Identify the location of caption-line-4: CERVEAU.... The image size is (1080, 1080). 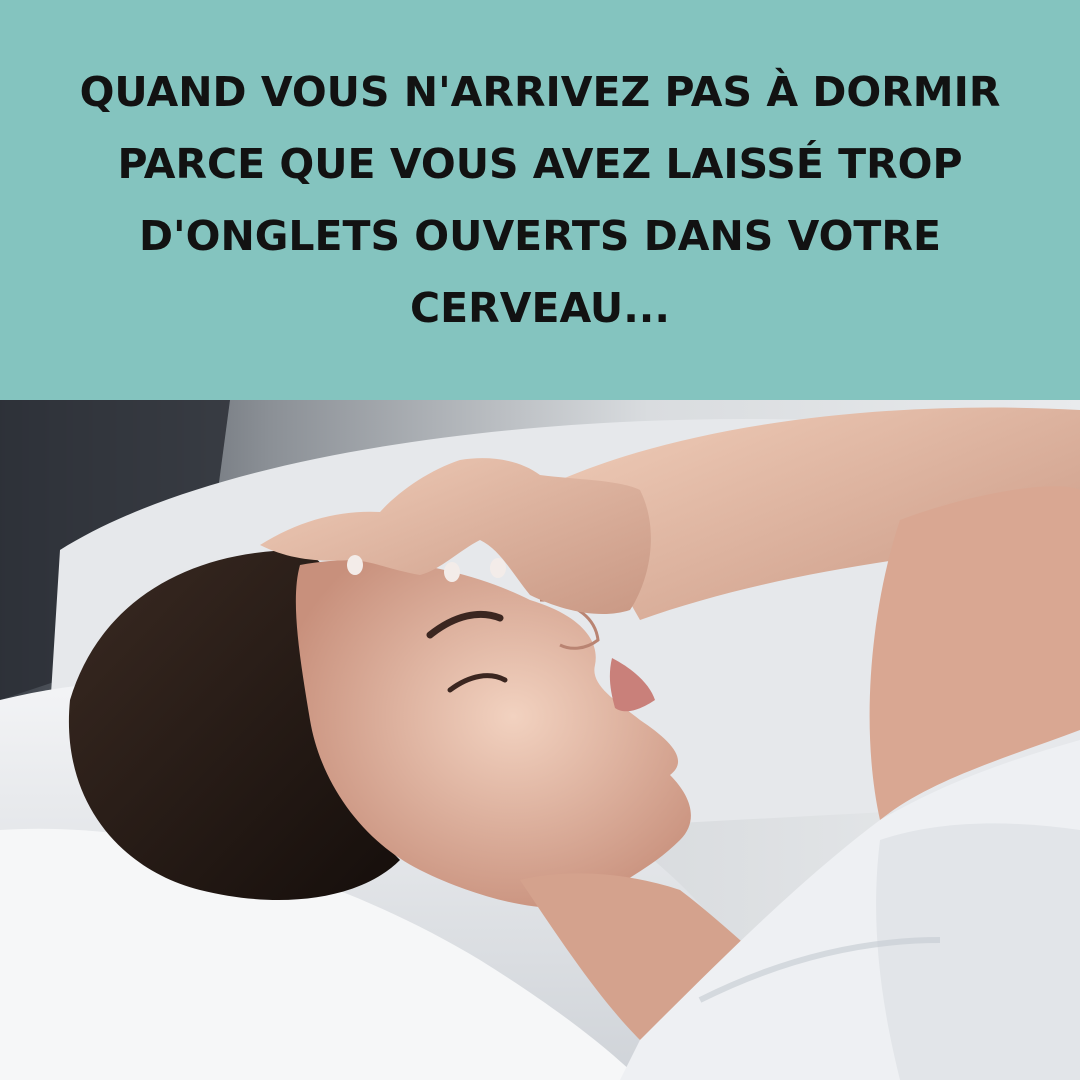
(540, 308).